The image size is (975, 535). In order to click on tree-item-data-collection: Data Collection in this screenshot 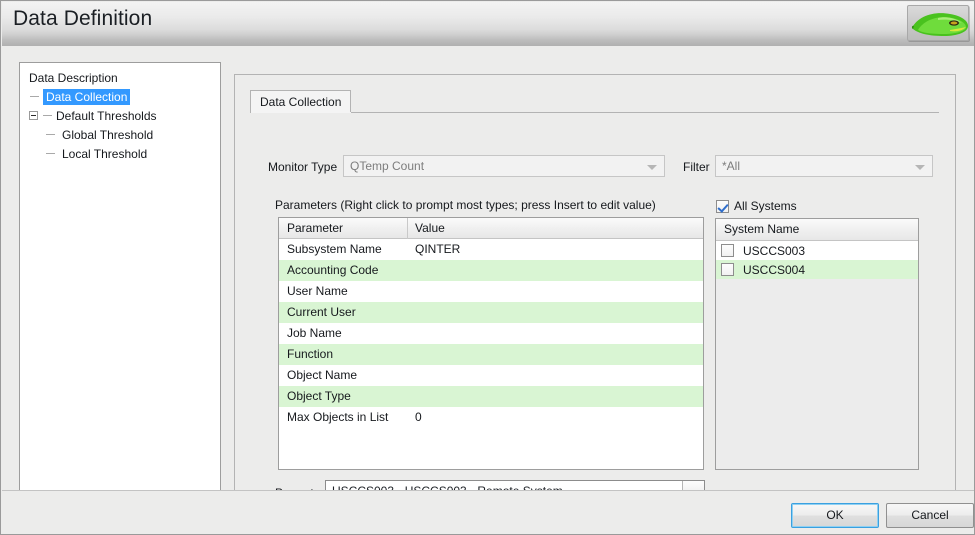, I will do `click(121, 97)`.